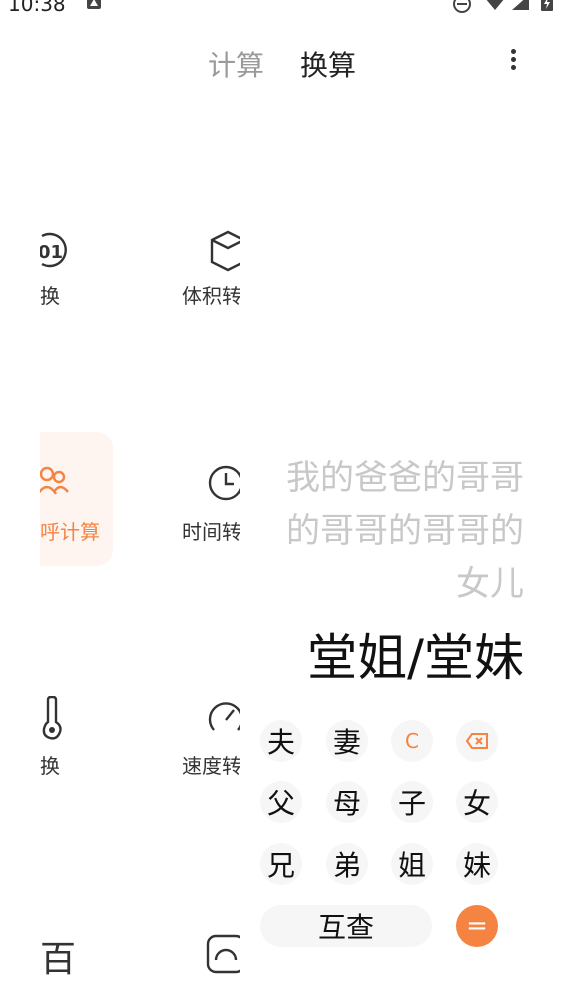 Image resolution: width=565 pixels, height=986 pixels. What do you see at coordinates (54, 480) in the screenshot?
I see `relatives-icon` at bounding box center [54, 480].